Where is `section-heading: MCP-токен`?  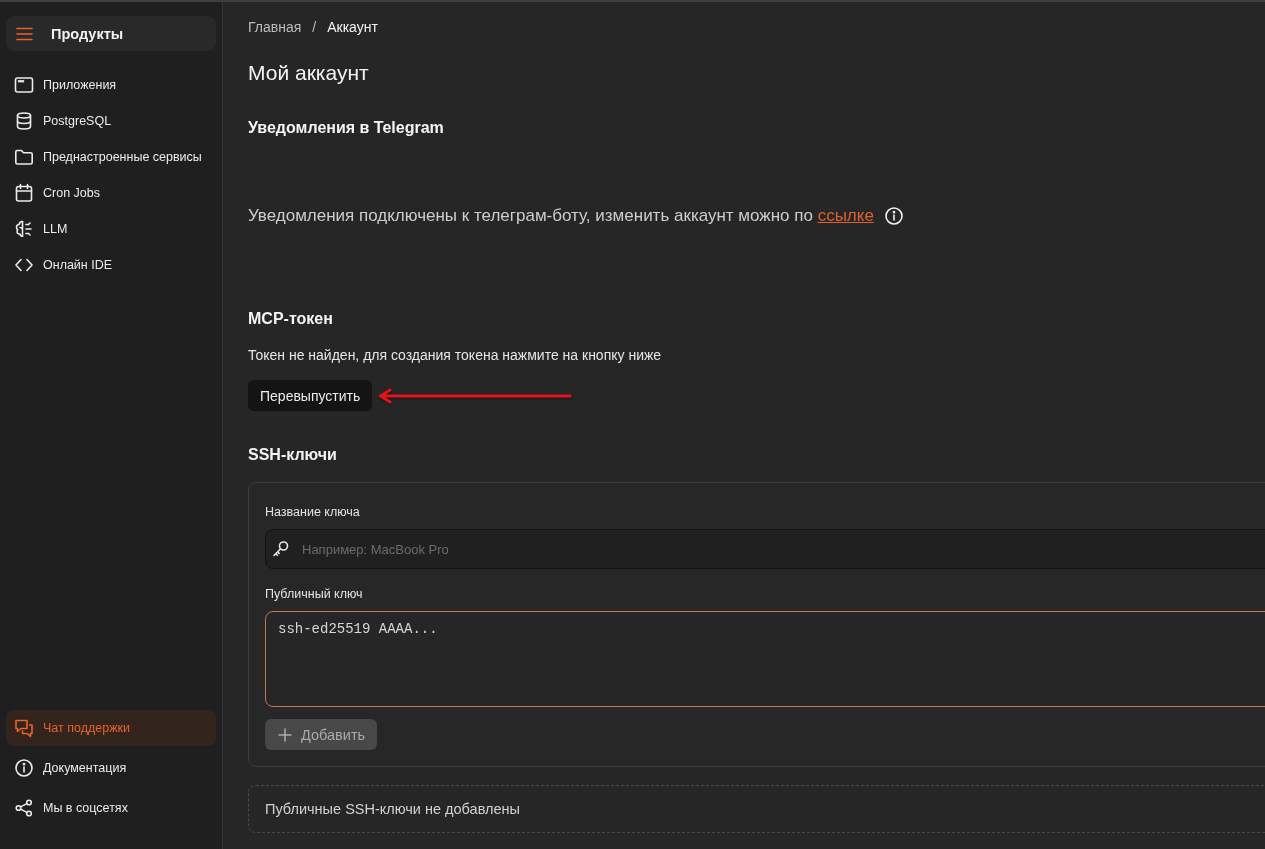
section-heading: MCP-токен is located at coordinates (290, 319).